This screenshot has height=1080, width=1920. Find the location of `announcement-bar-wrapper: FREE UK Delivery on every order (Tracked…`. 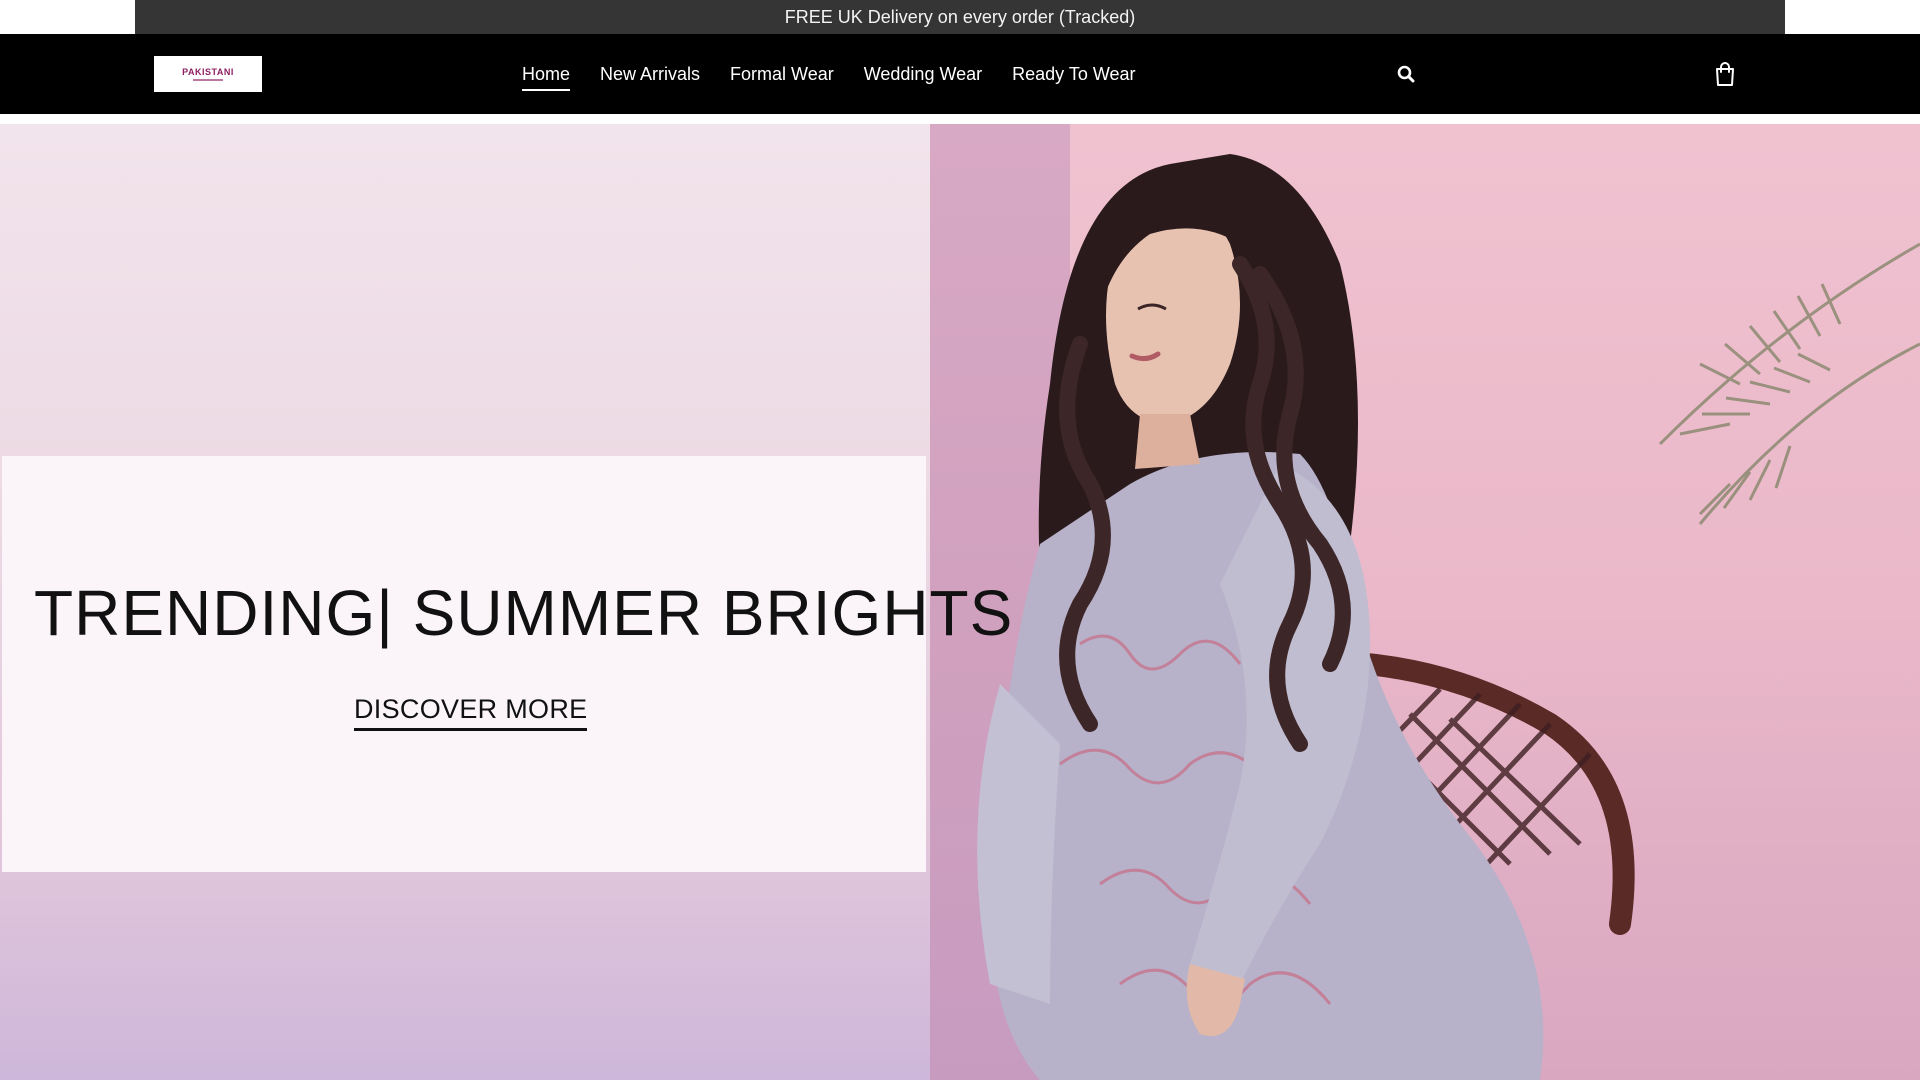

announcement-bar-wrapper: FREE UK Delivery on every order (Tracked… is located at coordinates (960, 17).